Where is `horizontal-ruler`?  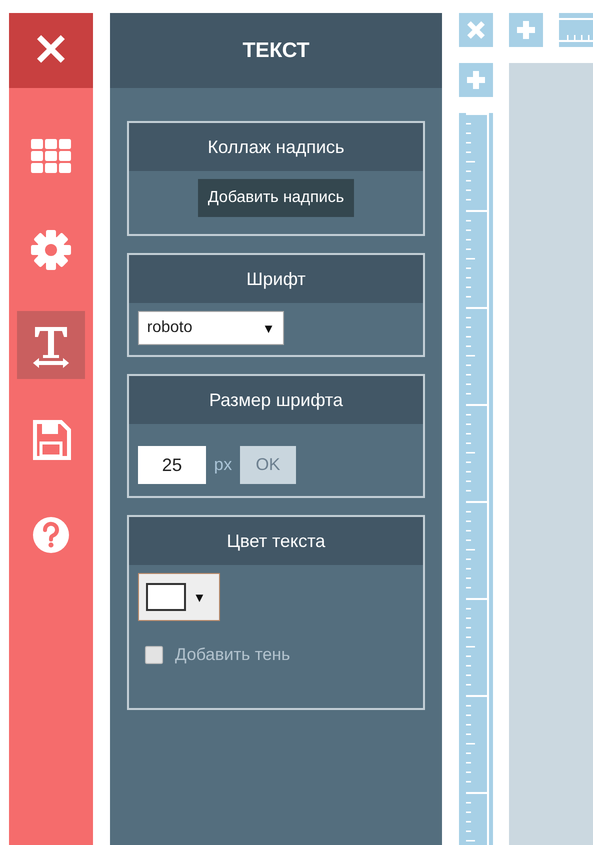
horizontal-ruler is located at coordinates (576, 30).